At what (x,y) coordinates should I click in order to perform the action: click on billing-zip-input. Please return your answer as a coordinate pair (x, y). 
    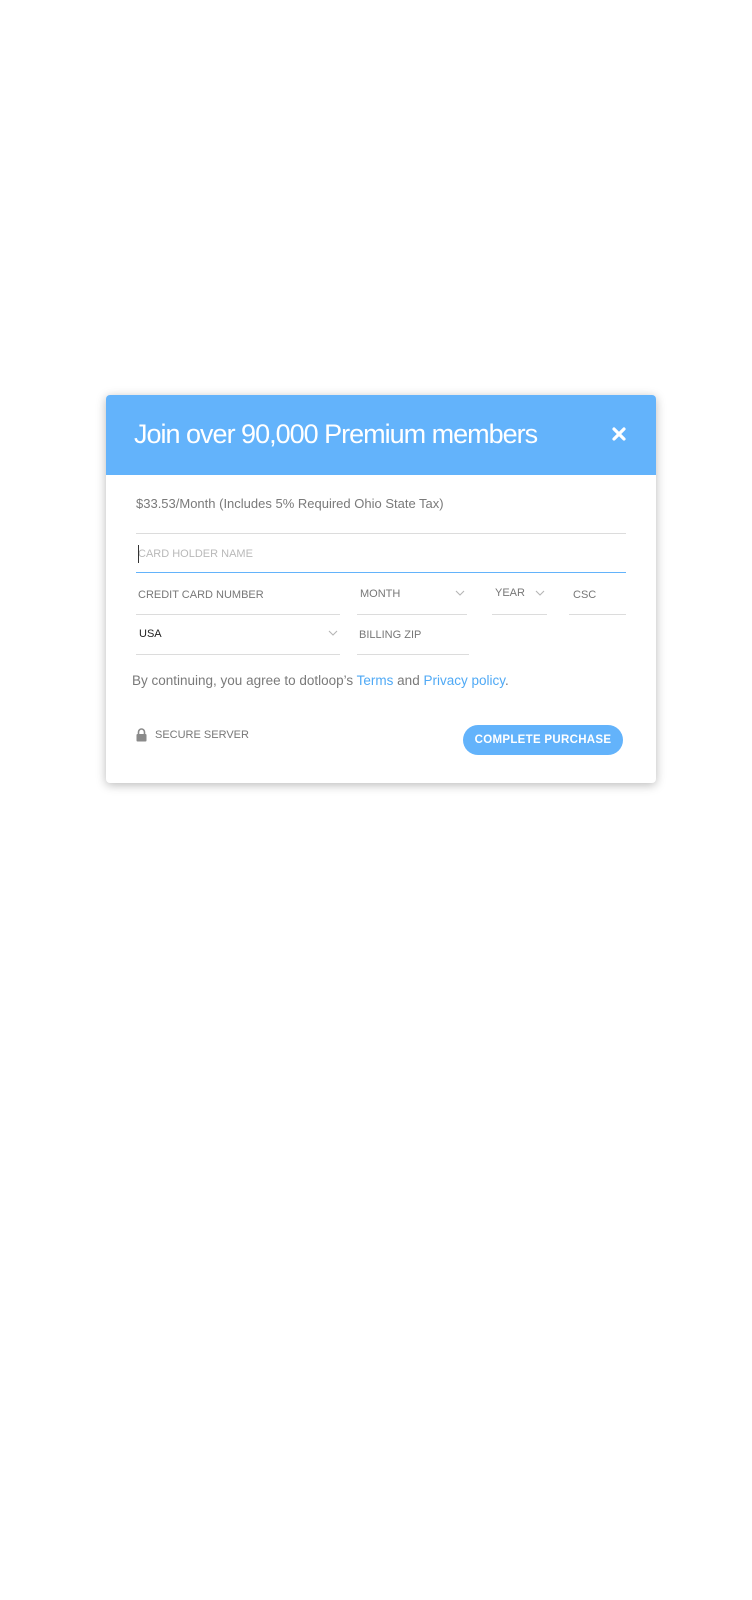
    Looking at the image, I should click on (413, 634).